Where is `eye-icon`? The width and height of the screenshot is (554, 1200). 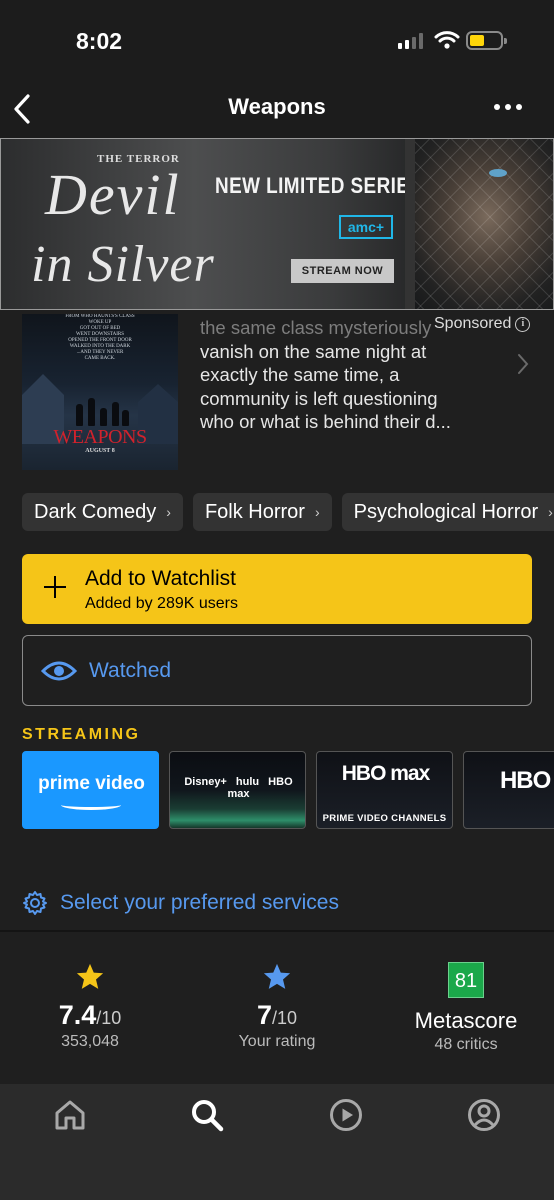 eye-icon is located at coordinates (59, 671).